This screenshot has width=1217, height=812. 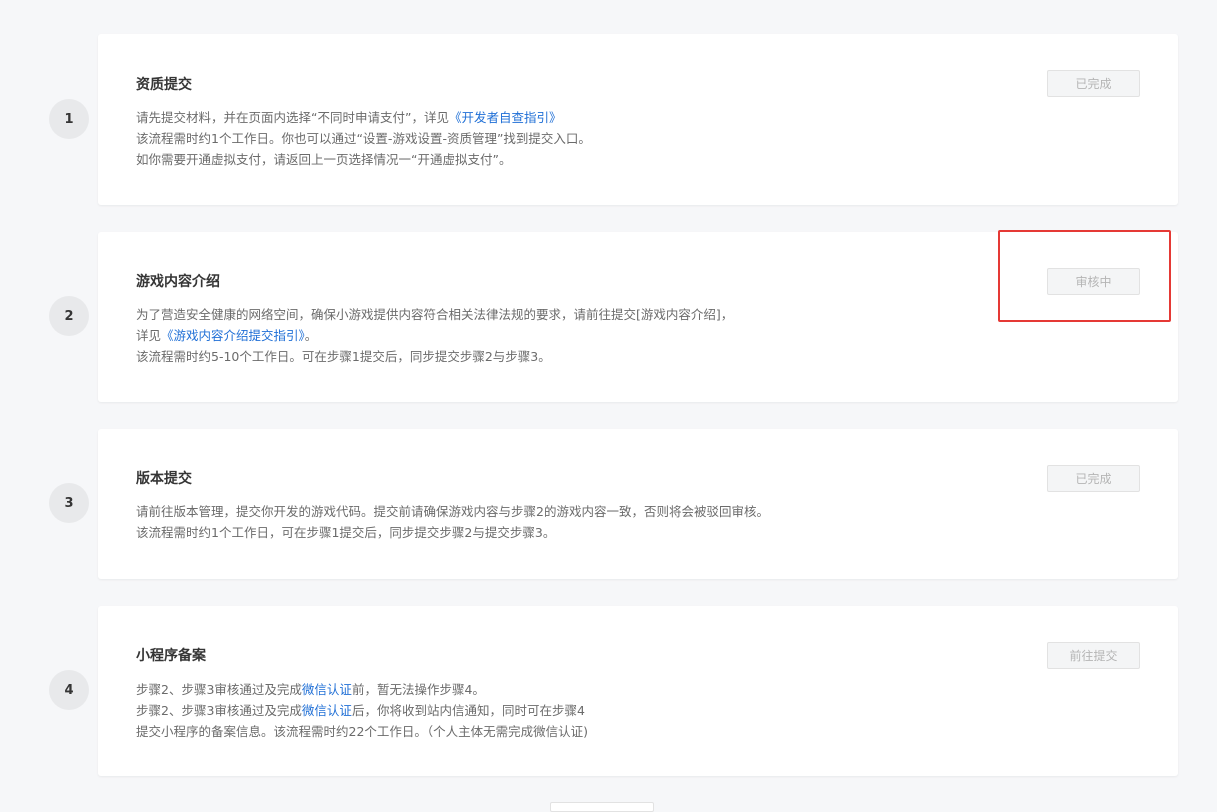 I want to click on description-line: 步骤2、步骤3审核通过及完成微信认证前，暂无法操作步骤4。, so click(x=310, y=689).